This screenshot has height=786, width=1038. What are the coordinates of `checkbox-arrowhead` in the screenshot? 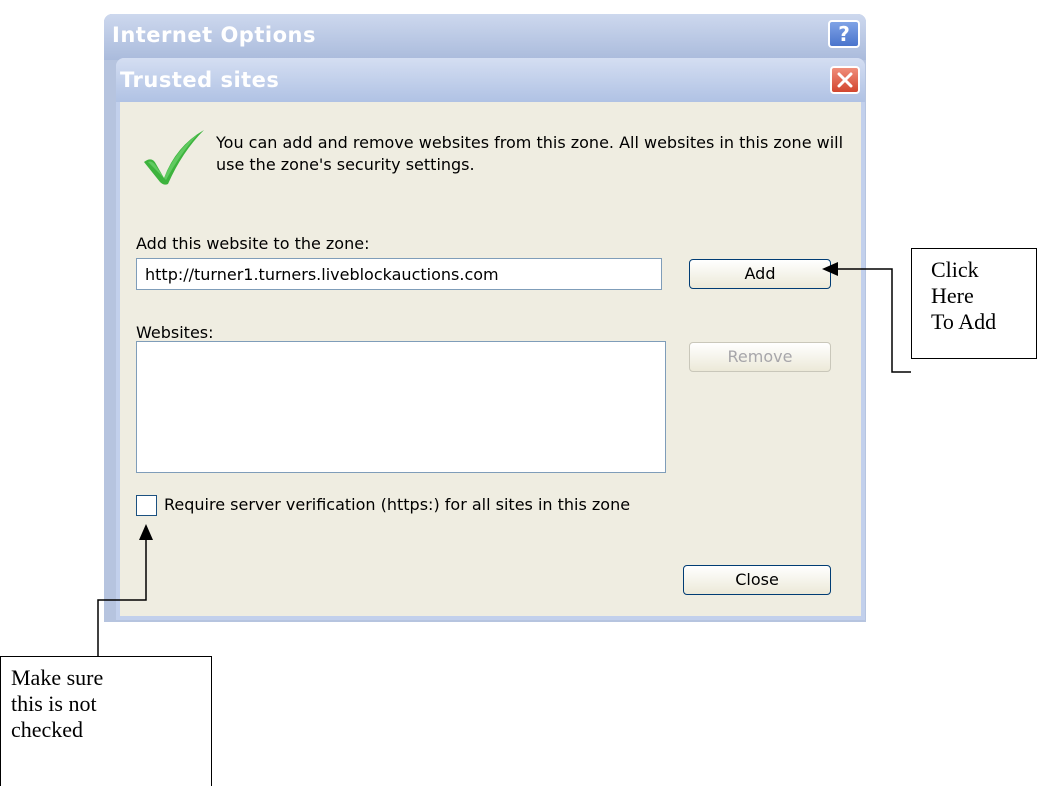 It's located at (146, 532).